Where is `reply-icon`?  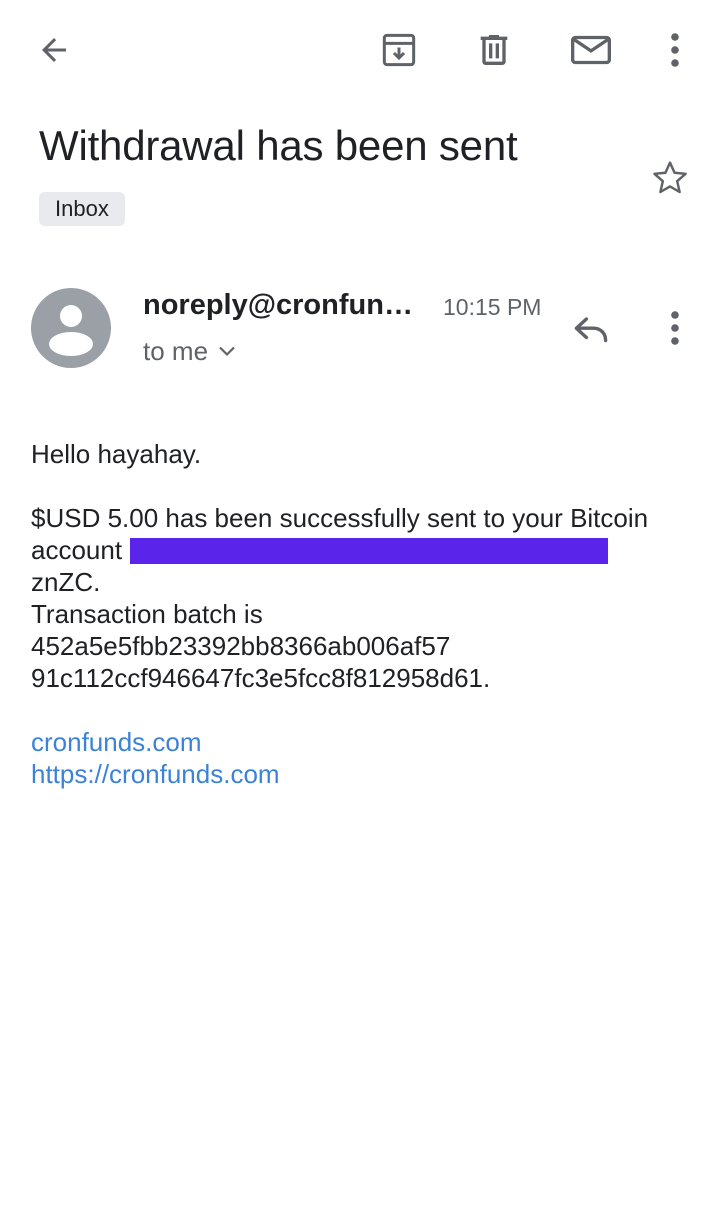
reply-icon is located at coordinates (591, 330).